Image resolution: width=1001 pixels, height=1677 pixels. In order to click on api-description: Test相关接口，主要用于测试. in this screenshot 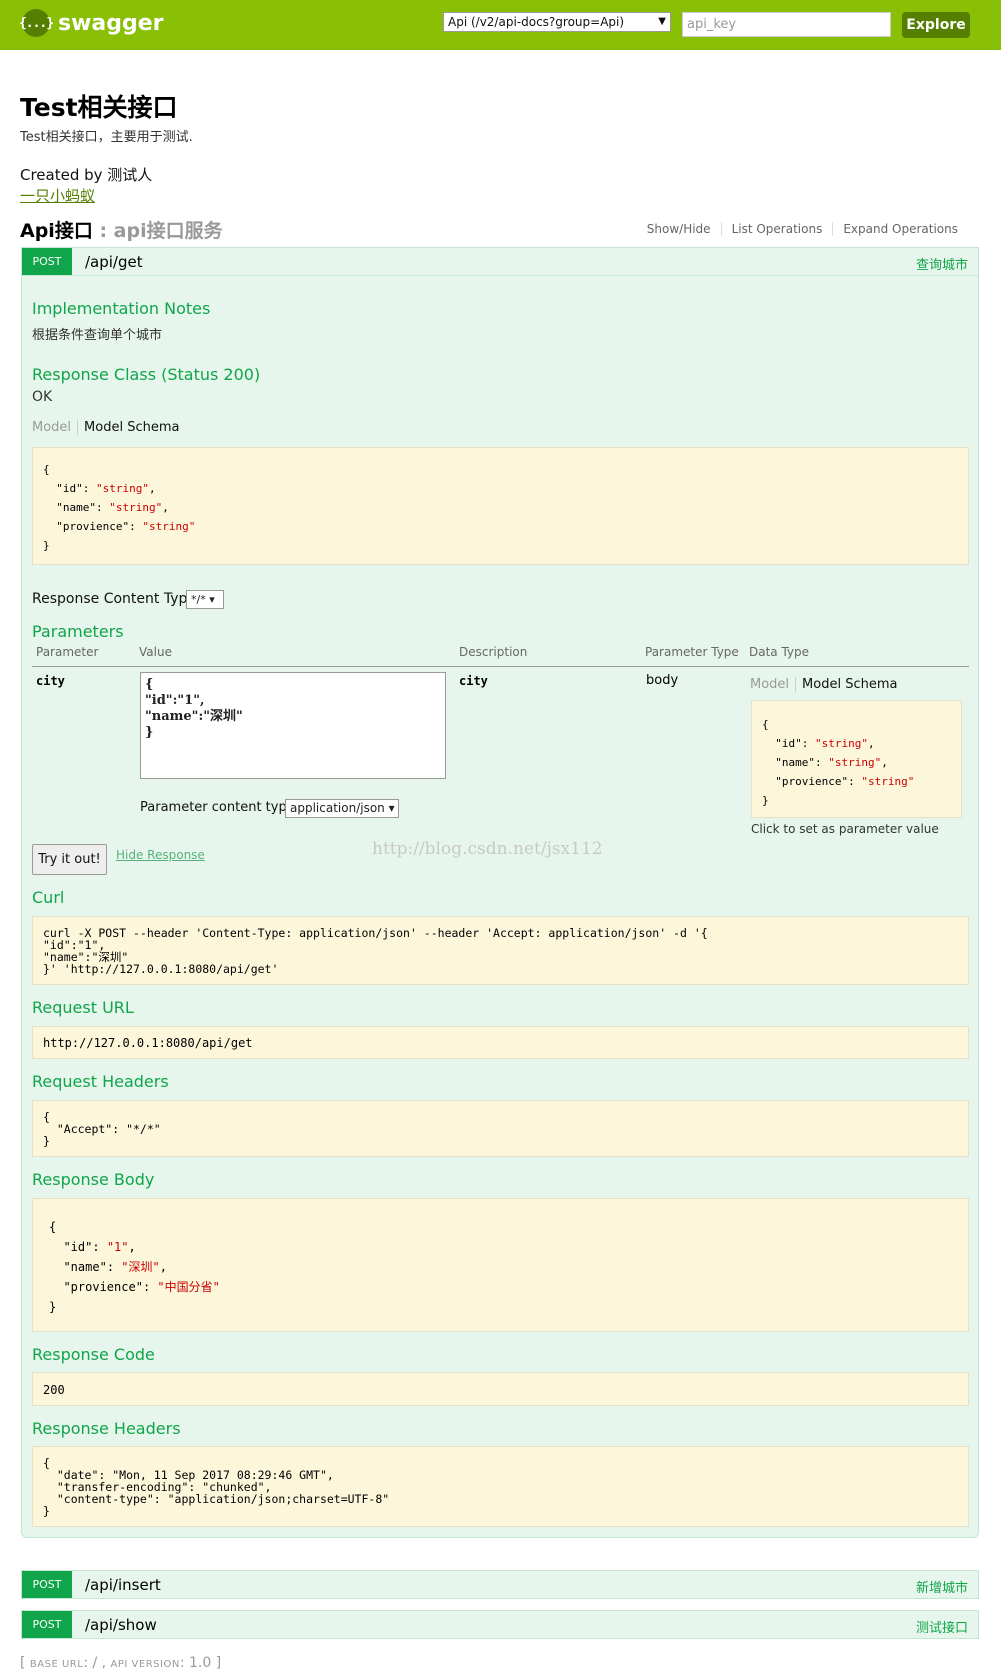, I will do `click(106, 137)`.